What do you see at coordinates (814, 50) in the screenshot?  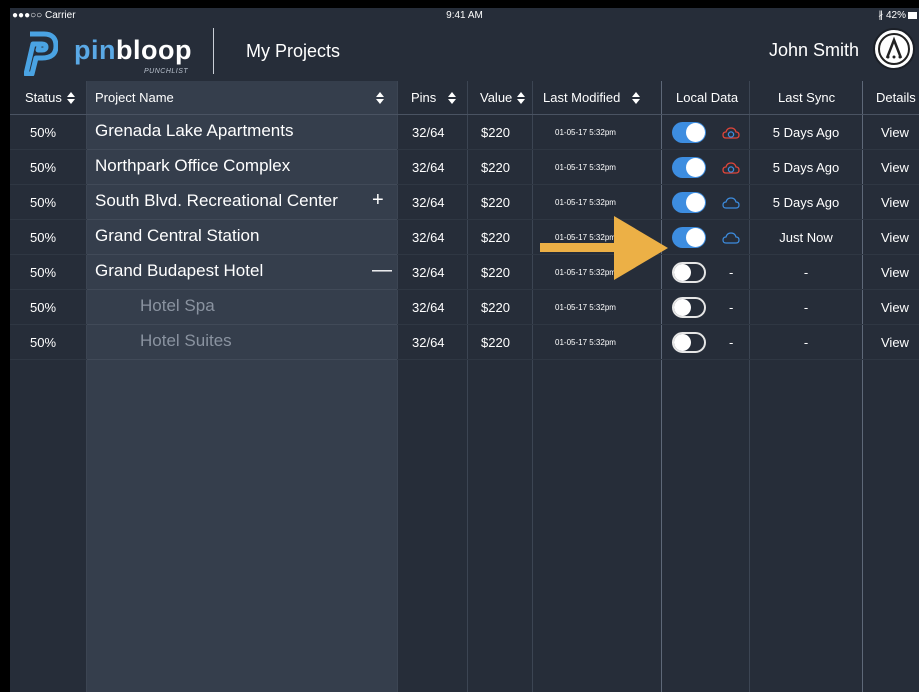 I see `user-name: John Smith` at bounding box center [814, 50].